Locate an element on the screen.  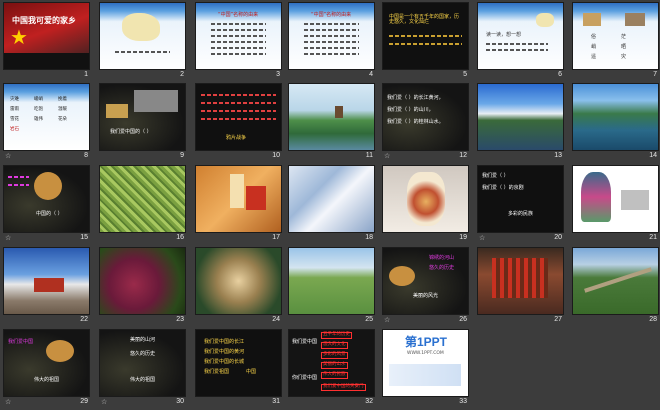
slide-17: 17 is located at coordinates (243, 206).